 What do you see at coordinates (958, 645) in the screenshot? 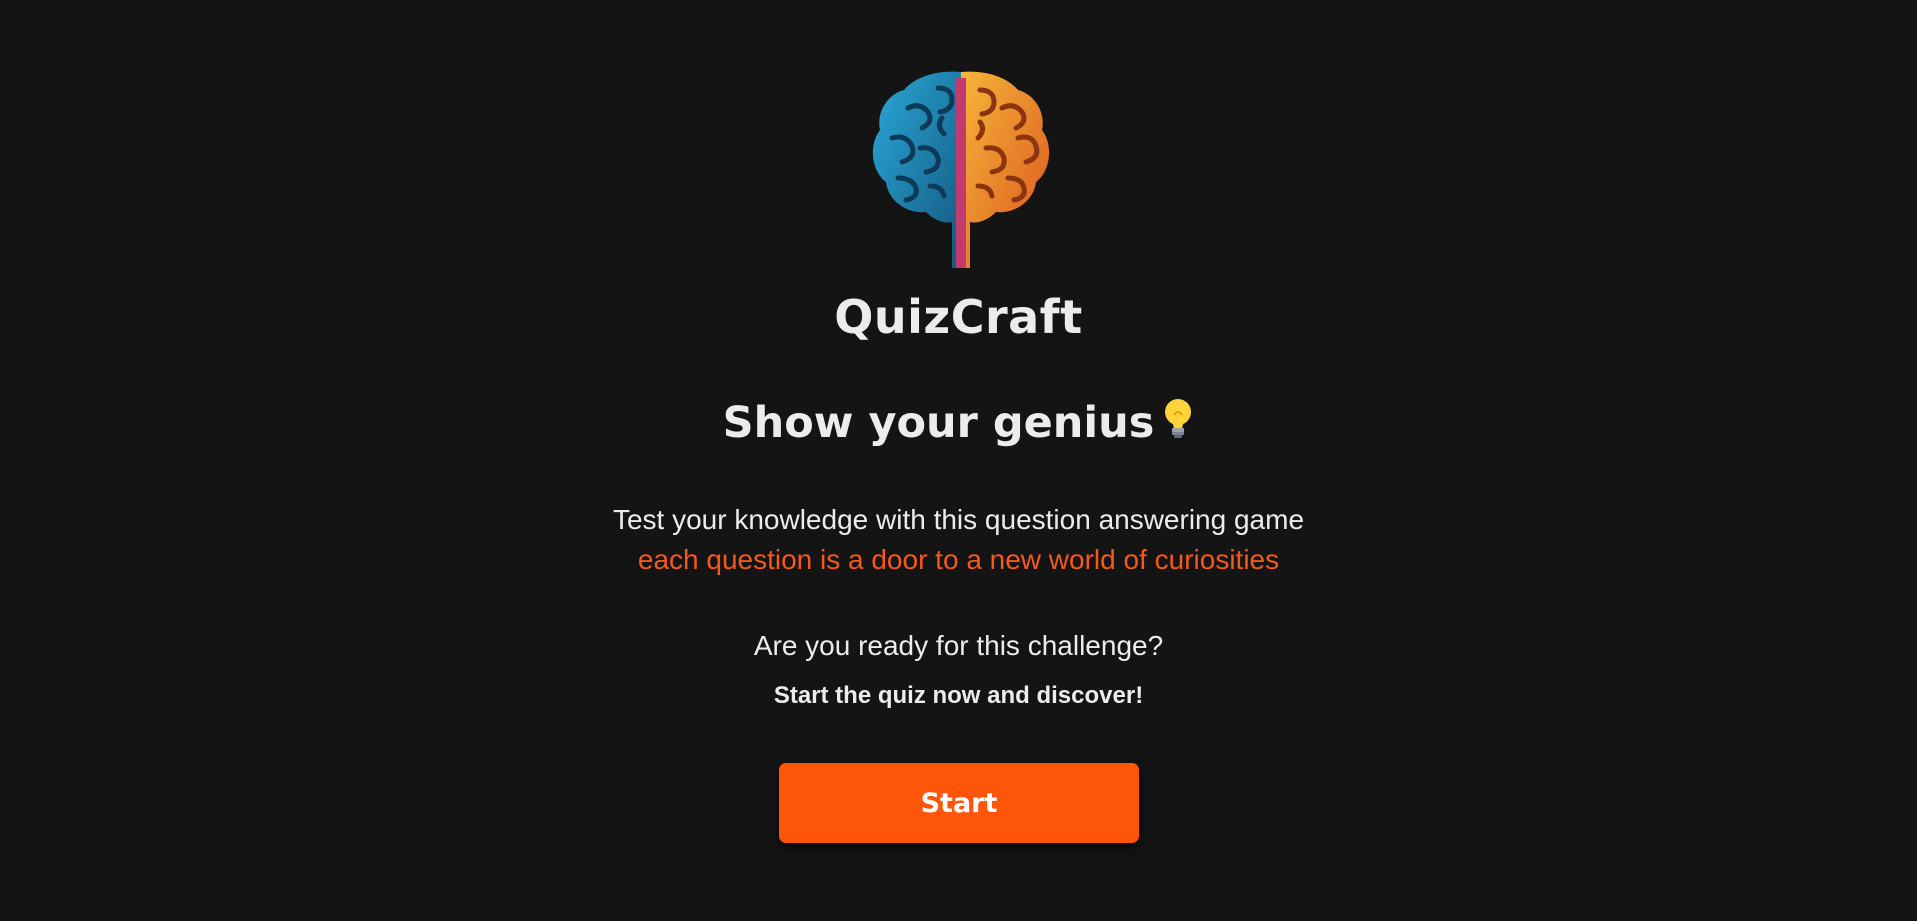
I see `challenge-question: Are you ready for this challenge?` at bounding box center [958, 645].